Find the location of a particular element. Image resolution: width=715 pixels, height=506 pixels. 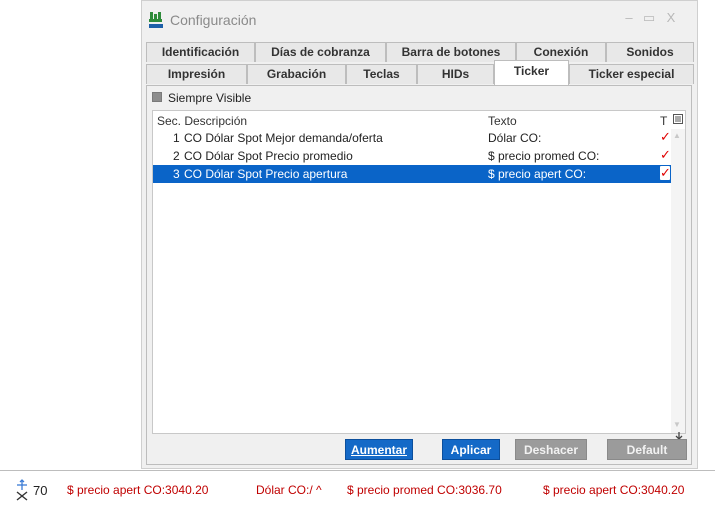

tab-hids: HIDs is located at coordinates (455, 74).